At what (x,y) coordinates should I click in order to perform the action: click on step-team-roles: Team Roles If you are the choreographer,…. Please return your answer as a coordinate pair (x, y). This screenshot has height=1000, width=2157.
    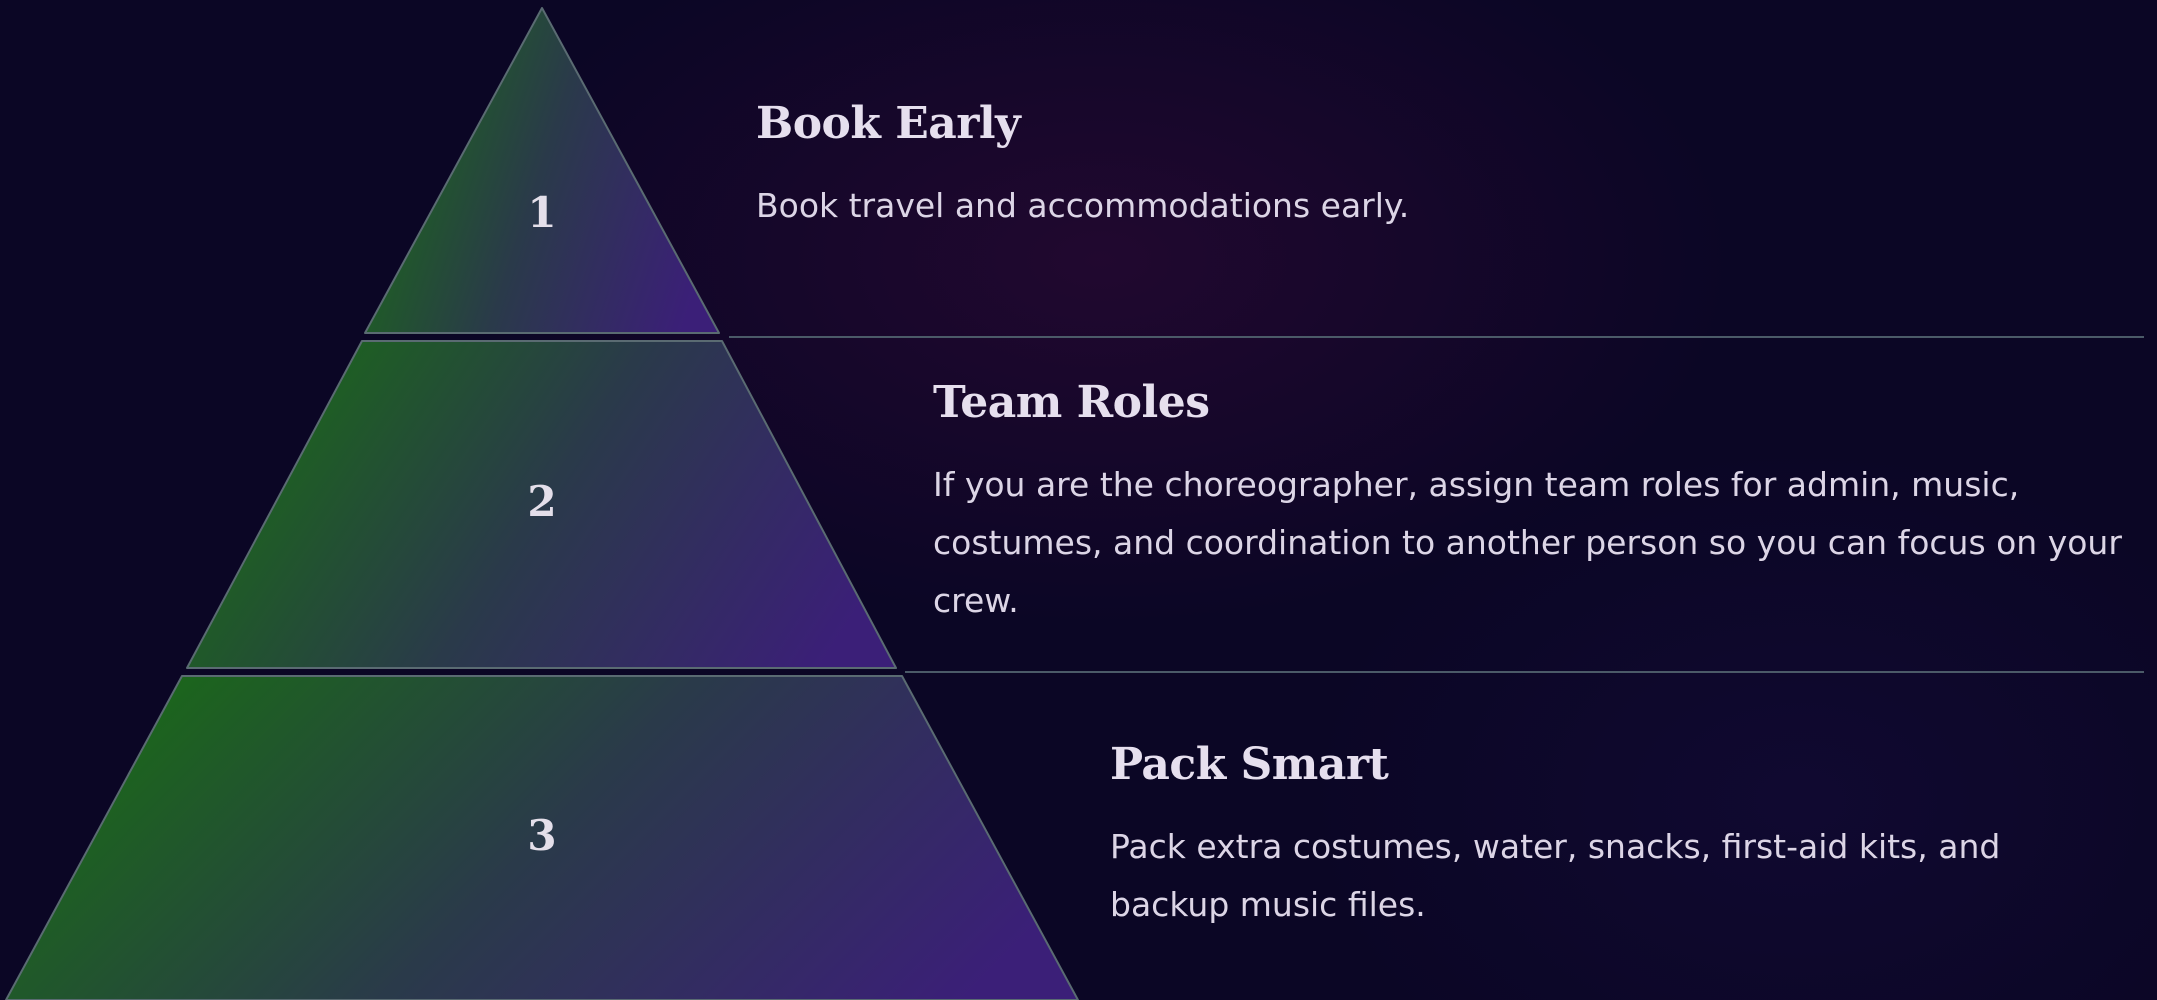
    Looking at the image, I should click on (1528, 503).